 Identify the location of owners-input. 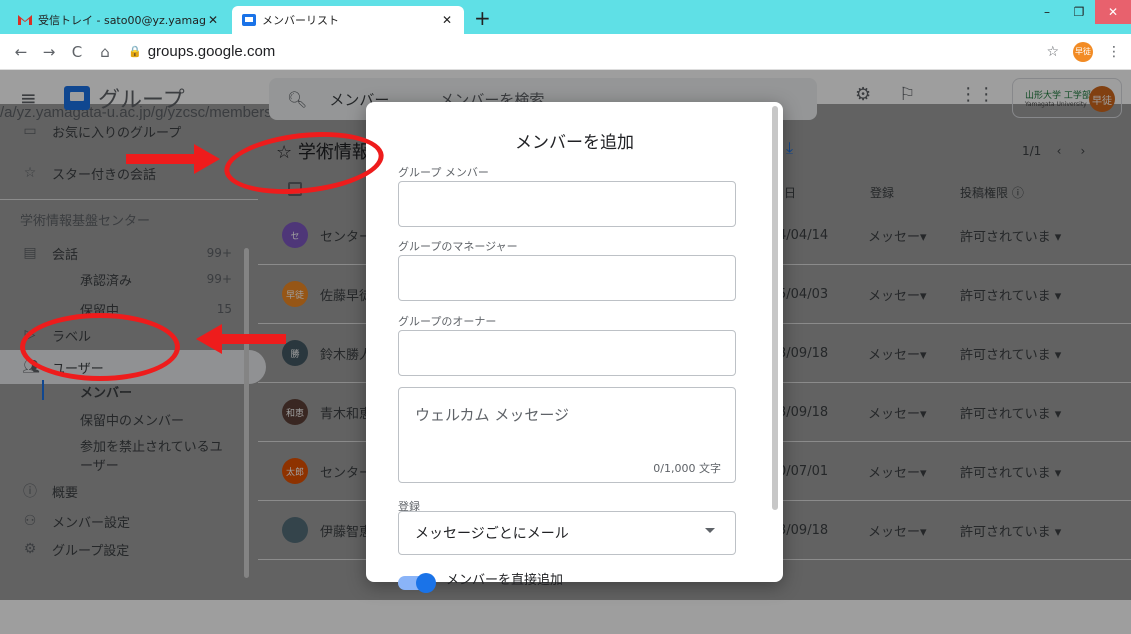
(567, 353).